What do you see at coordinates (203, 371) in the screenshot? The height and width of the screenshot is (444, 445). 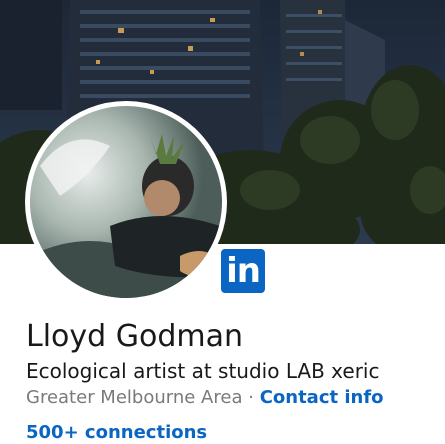 I see `profile-headline: Ecological artist at studio LAB xeric` at bounding box center [203, 371].